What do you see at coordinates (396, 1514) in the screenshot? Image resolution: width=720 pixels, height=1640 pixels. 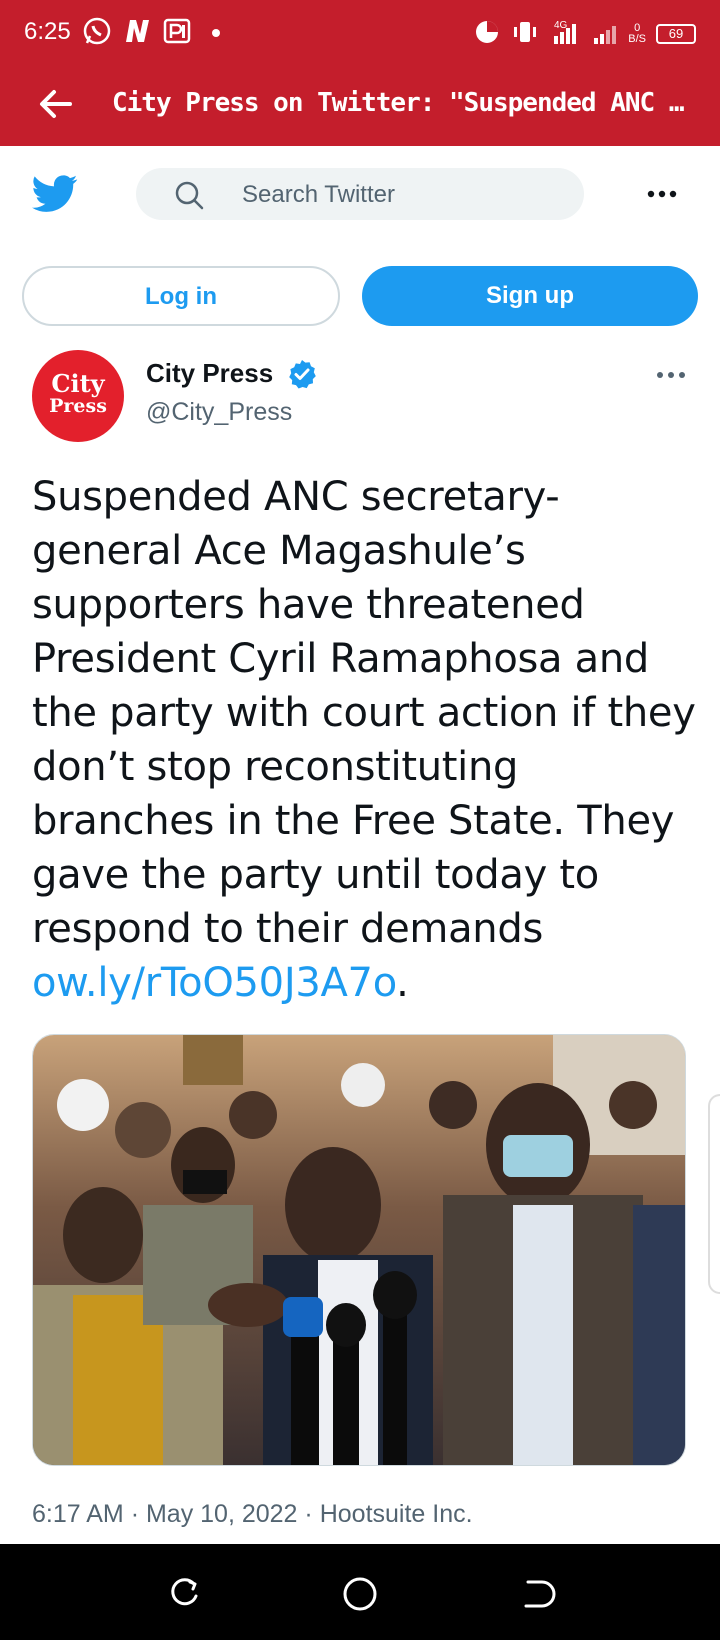 I see `tweet-source: Hootsuite Inc.` at bounding box center [396, 1514].